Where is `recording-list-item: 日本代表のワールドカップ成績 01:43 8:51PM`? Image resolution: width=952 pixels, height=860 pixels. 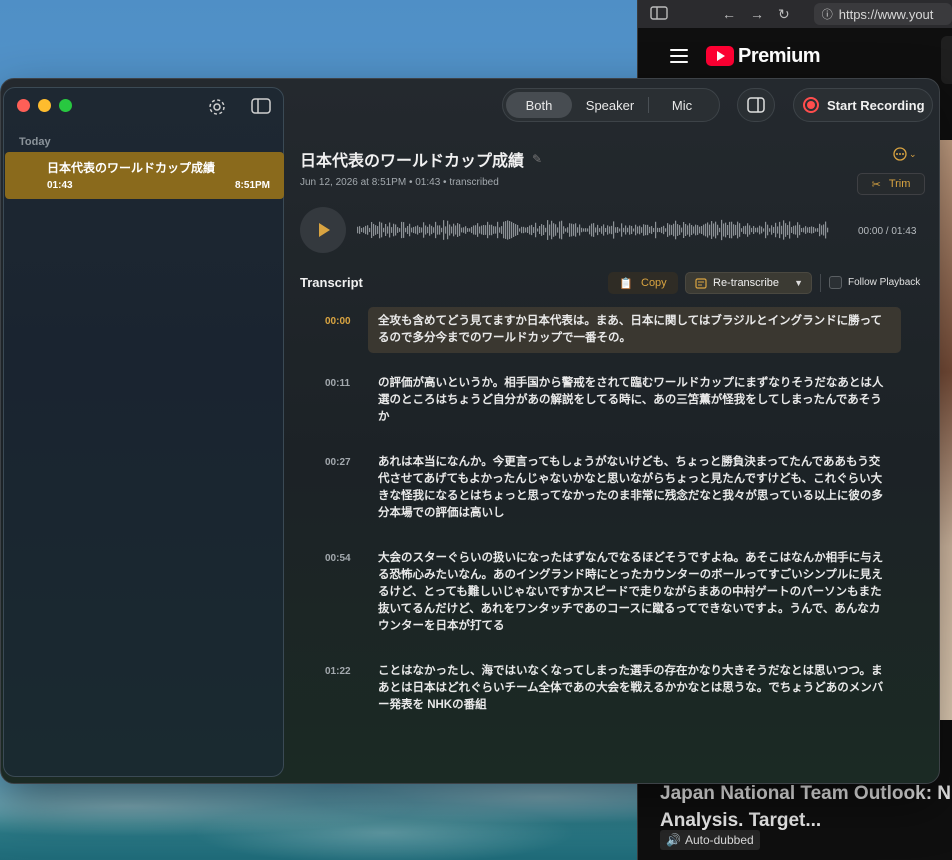 recording-list-item: 日本代表のワールドカップ成績 01:43 8:51PM is located at coordinates (144, 175).